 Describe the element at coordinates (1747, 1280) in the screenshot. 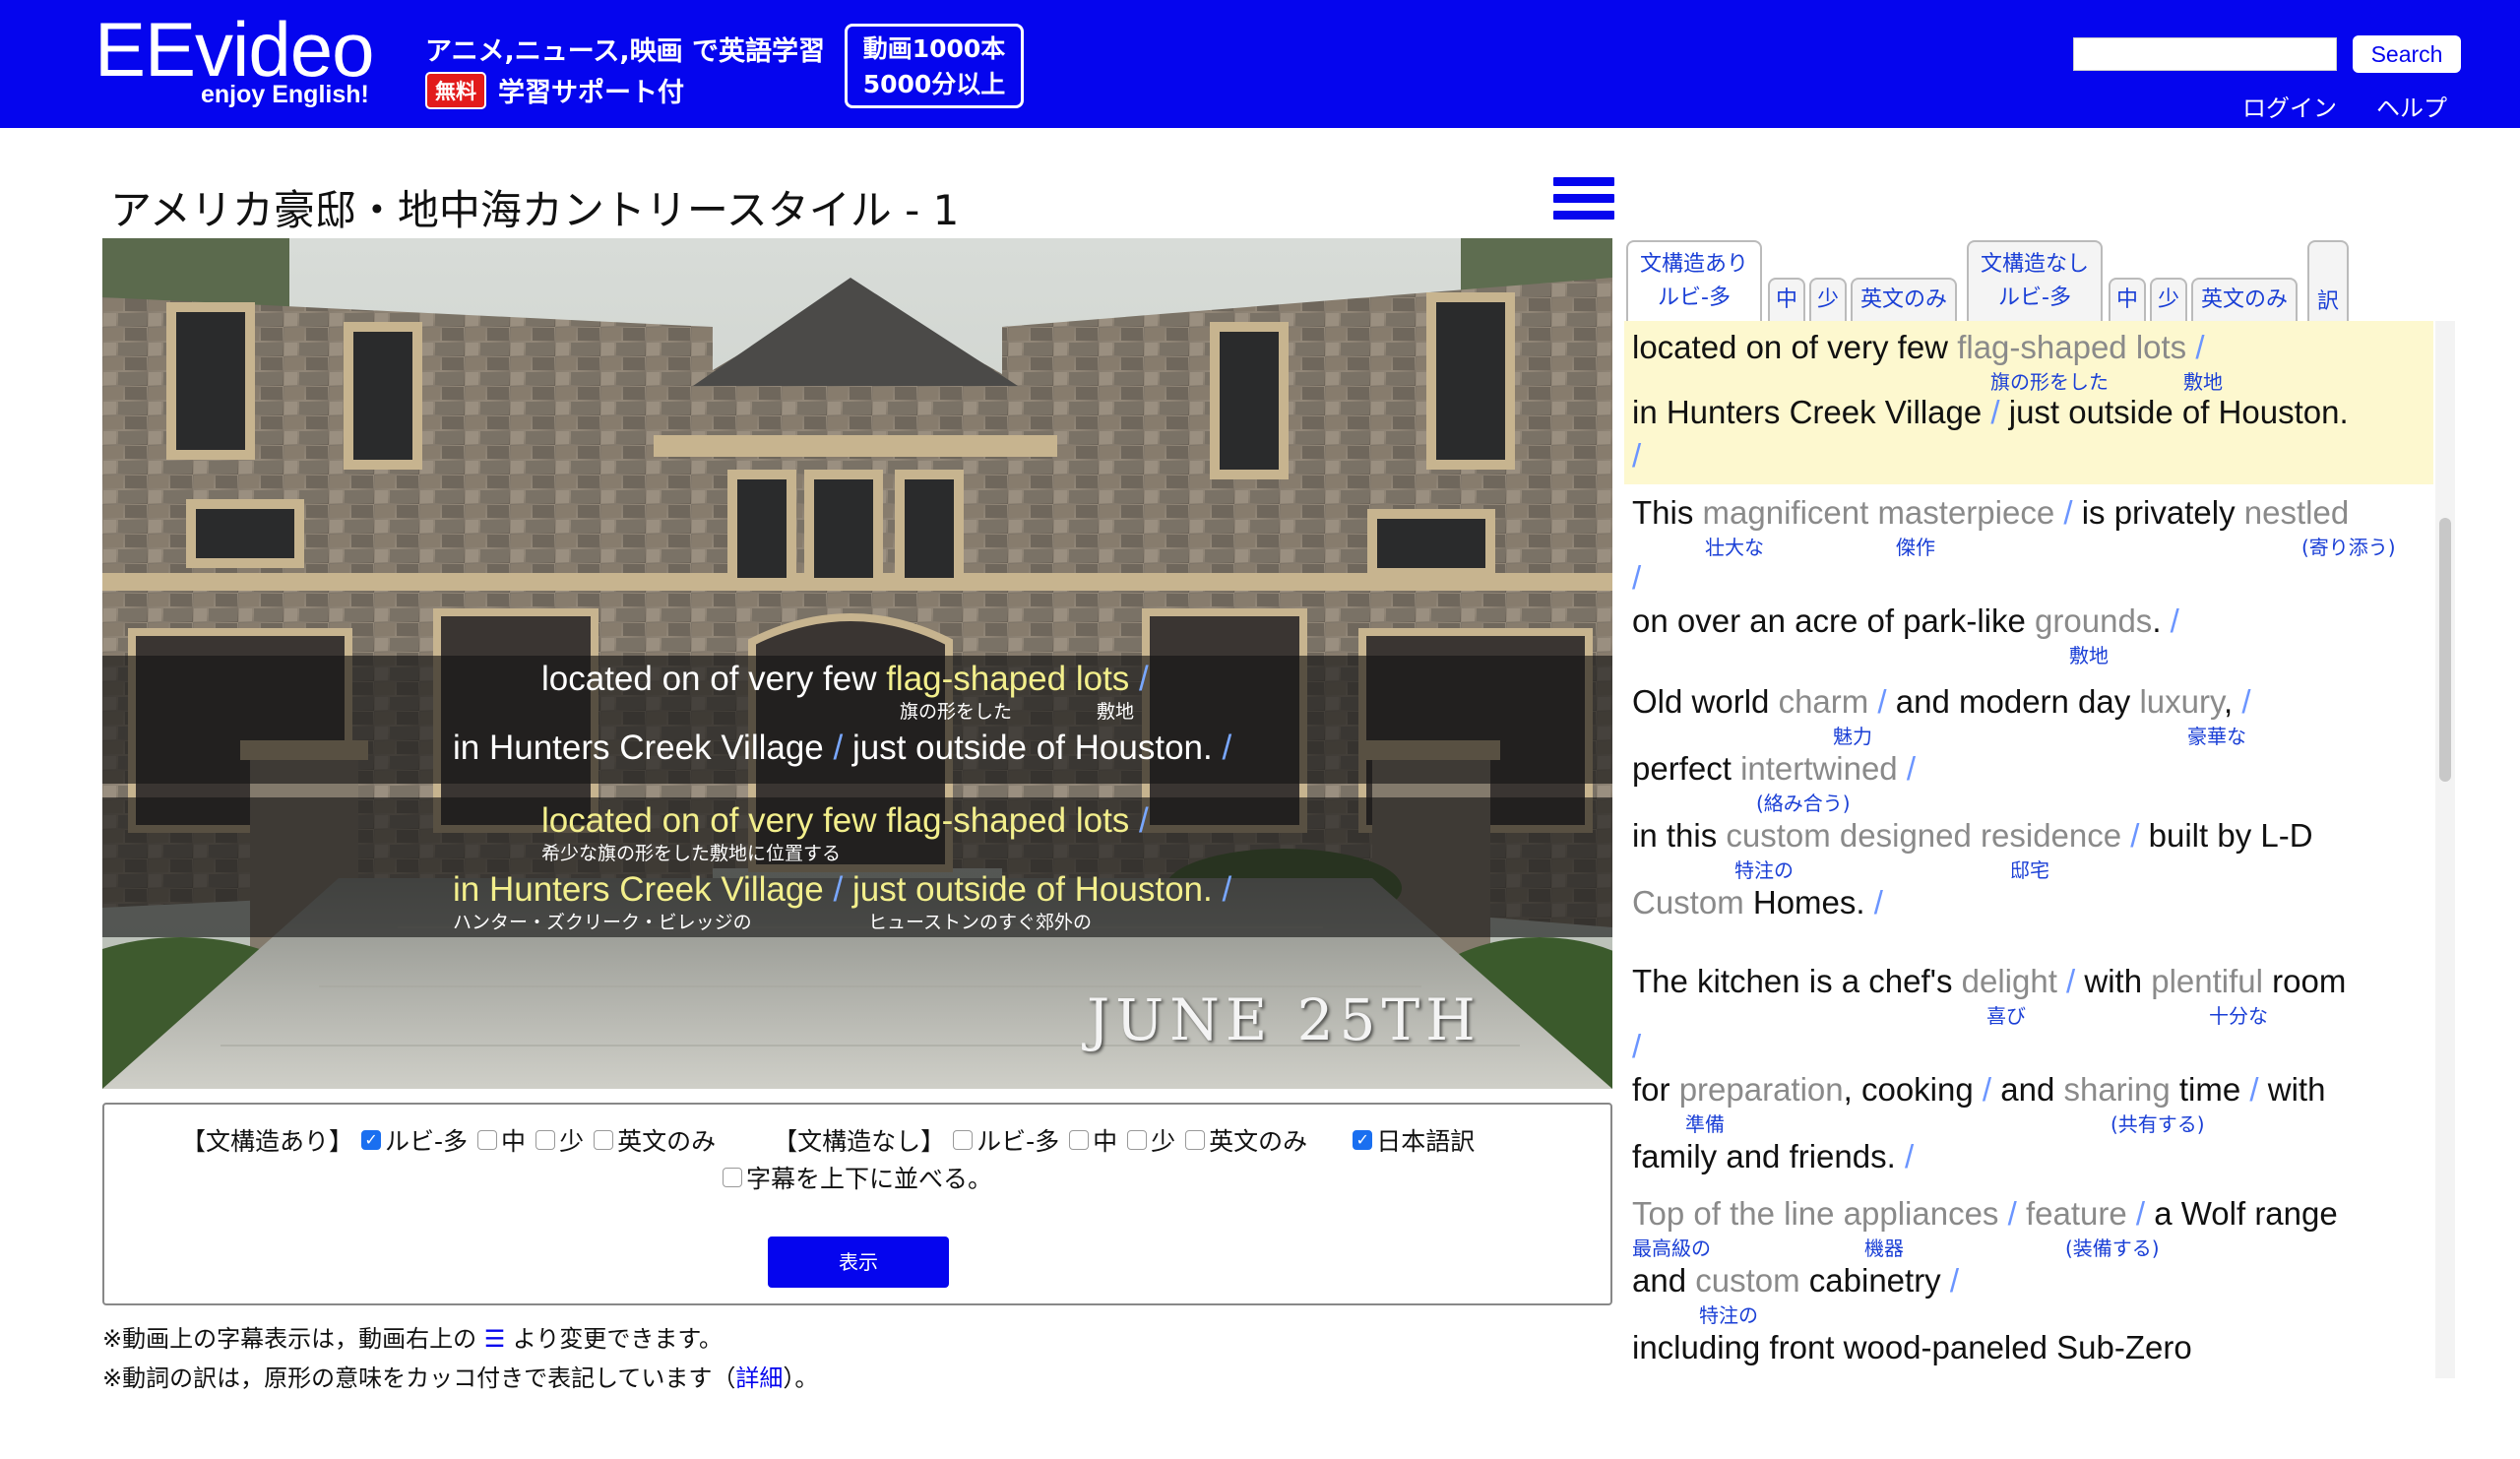

I see `vocab-word: custom` at that location.